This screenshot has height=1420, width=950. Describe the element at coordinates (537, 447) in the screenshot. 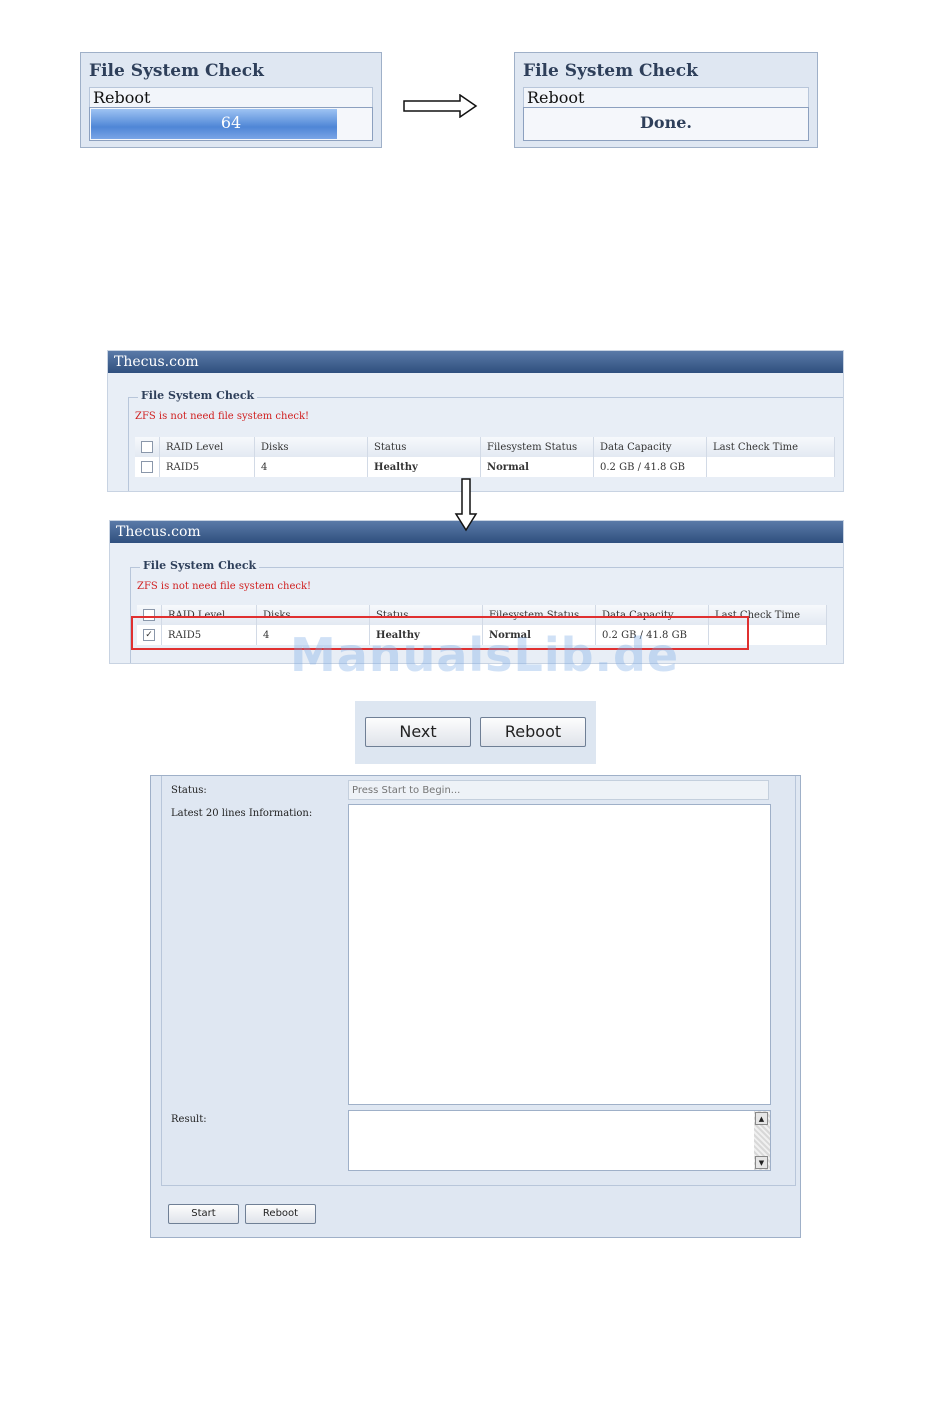

I see `col-filesystem-status: Filesystem Status` at that location.